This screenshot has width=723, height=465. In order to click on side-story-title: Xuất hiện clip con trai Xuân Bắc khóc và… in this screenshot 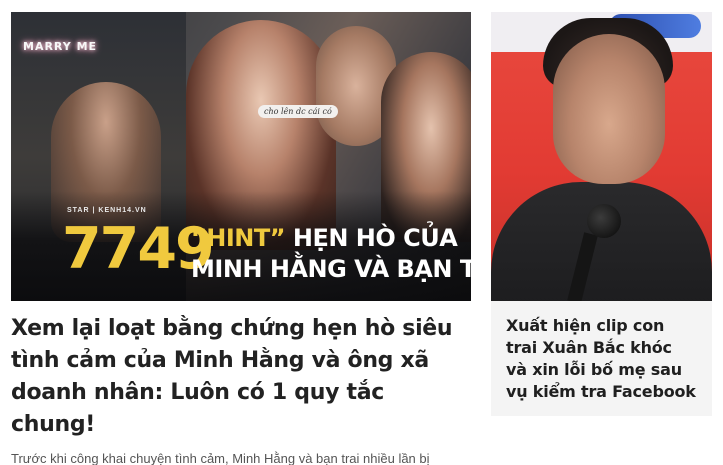, I will do `click(601, 352)`.